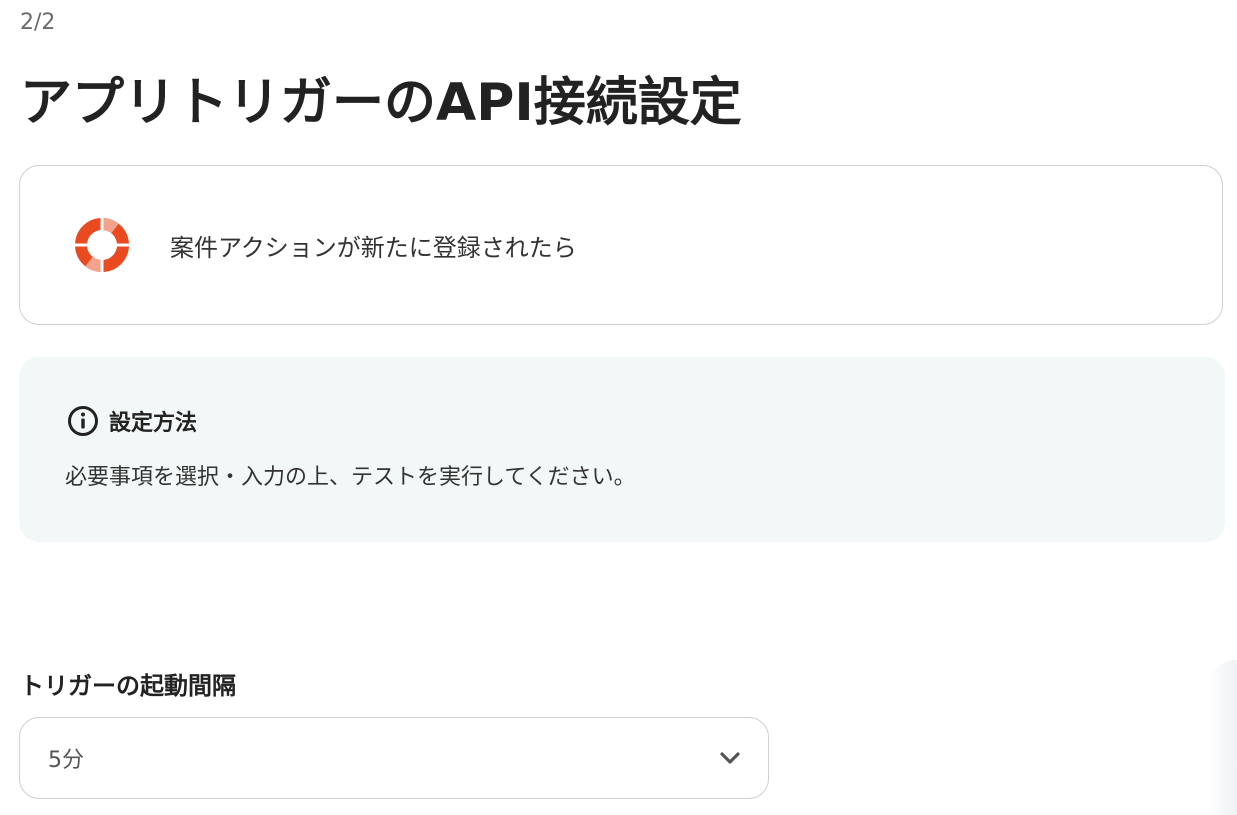  I want to click on chevron-down-icon, so click(730, 758).